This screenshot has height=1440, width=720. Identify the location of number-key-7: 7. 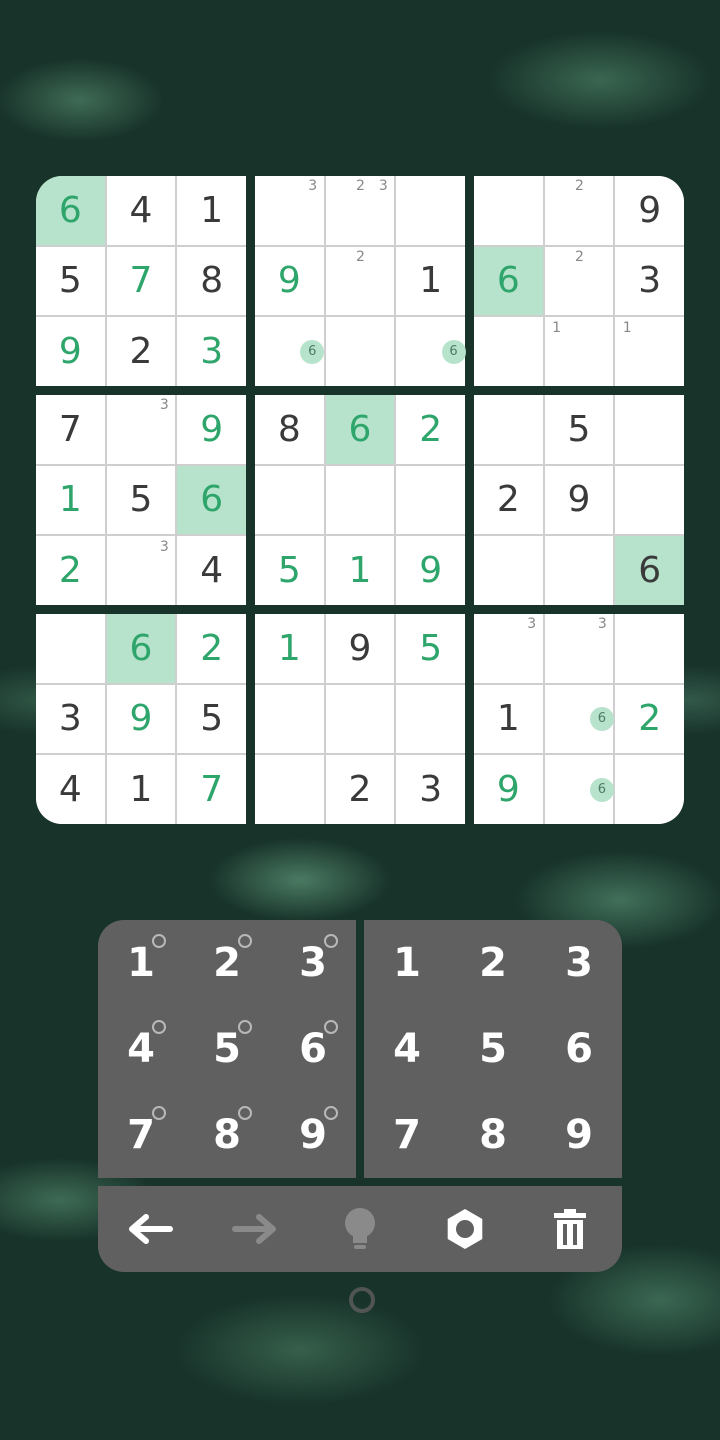
(407, 1135).